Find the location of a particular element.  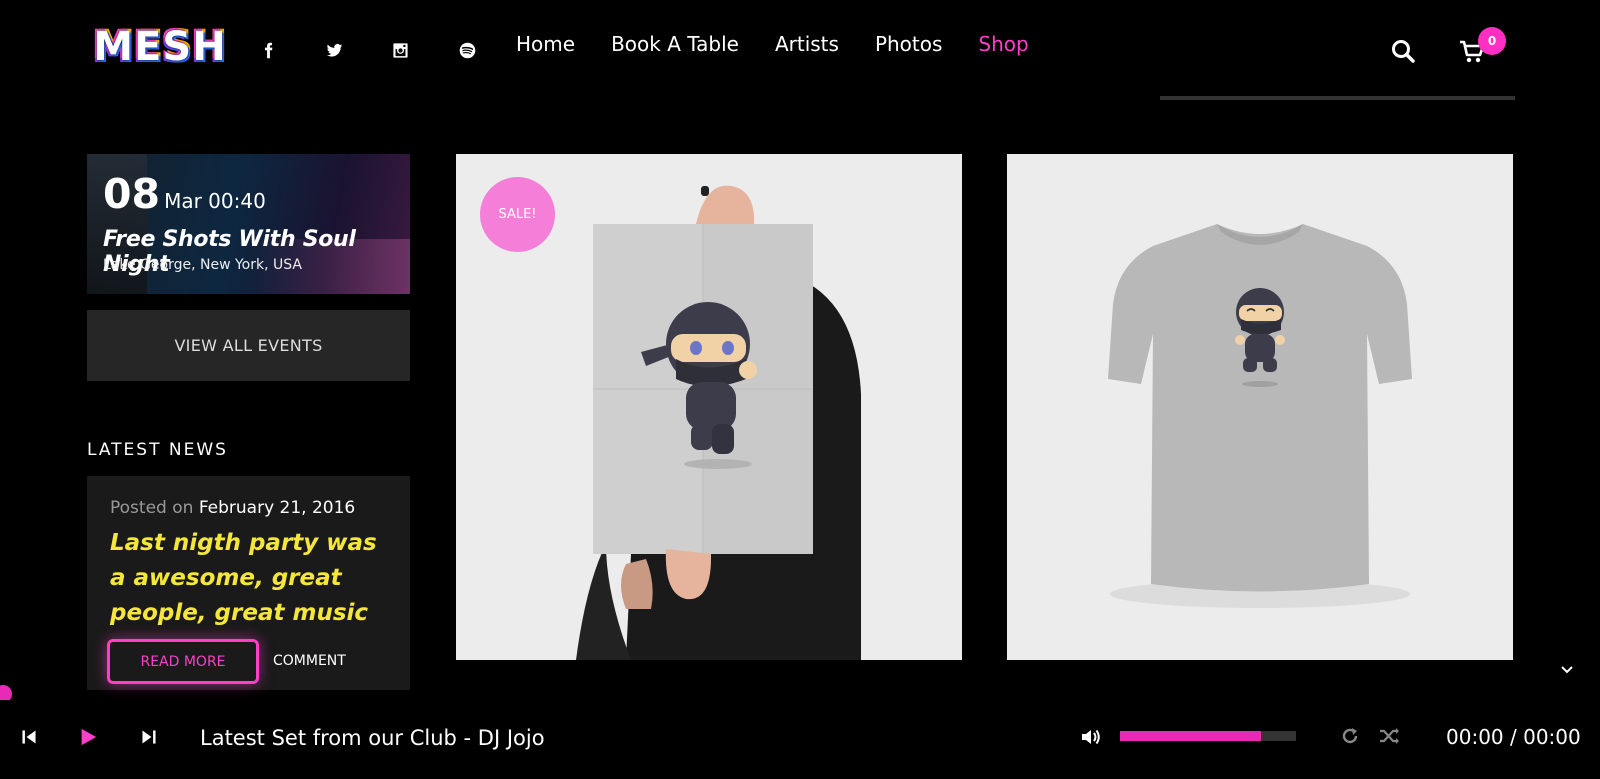

chevron-down-icon is located at coordinates (1567, 669).